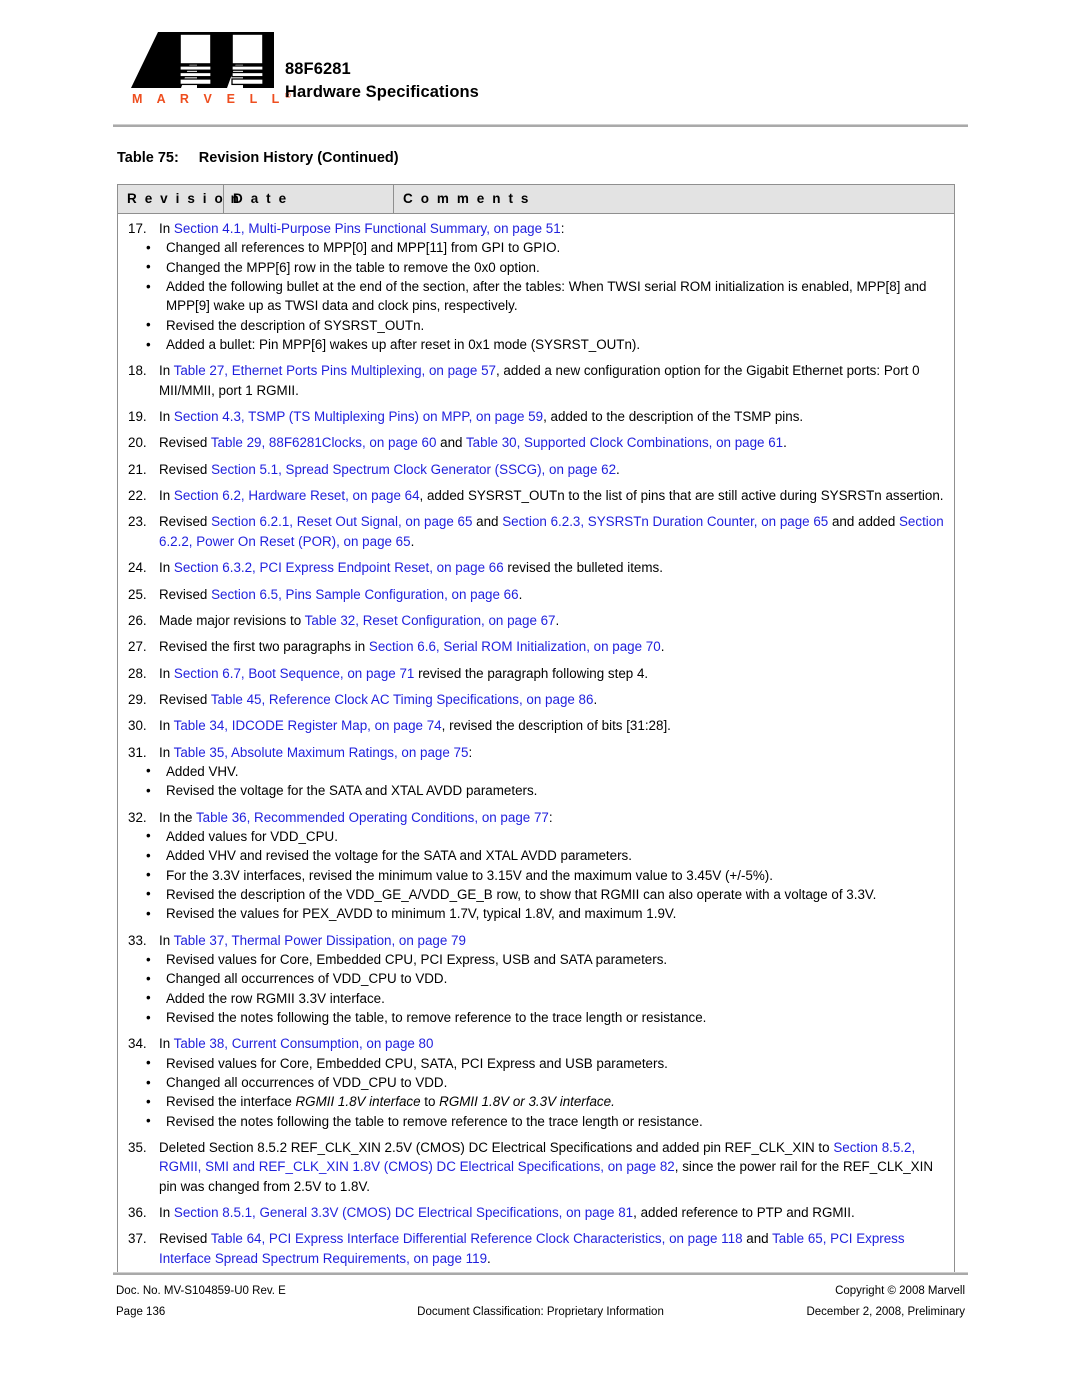  What do you see at coordinates (297, 495) in the screenshot?
I see `cross-reference-link: Section 6.2, Hardware Reset, on page 64` at bounding box center [297, 495].